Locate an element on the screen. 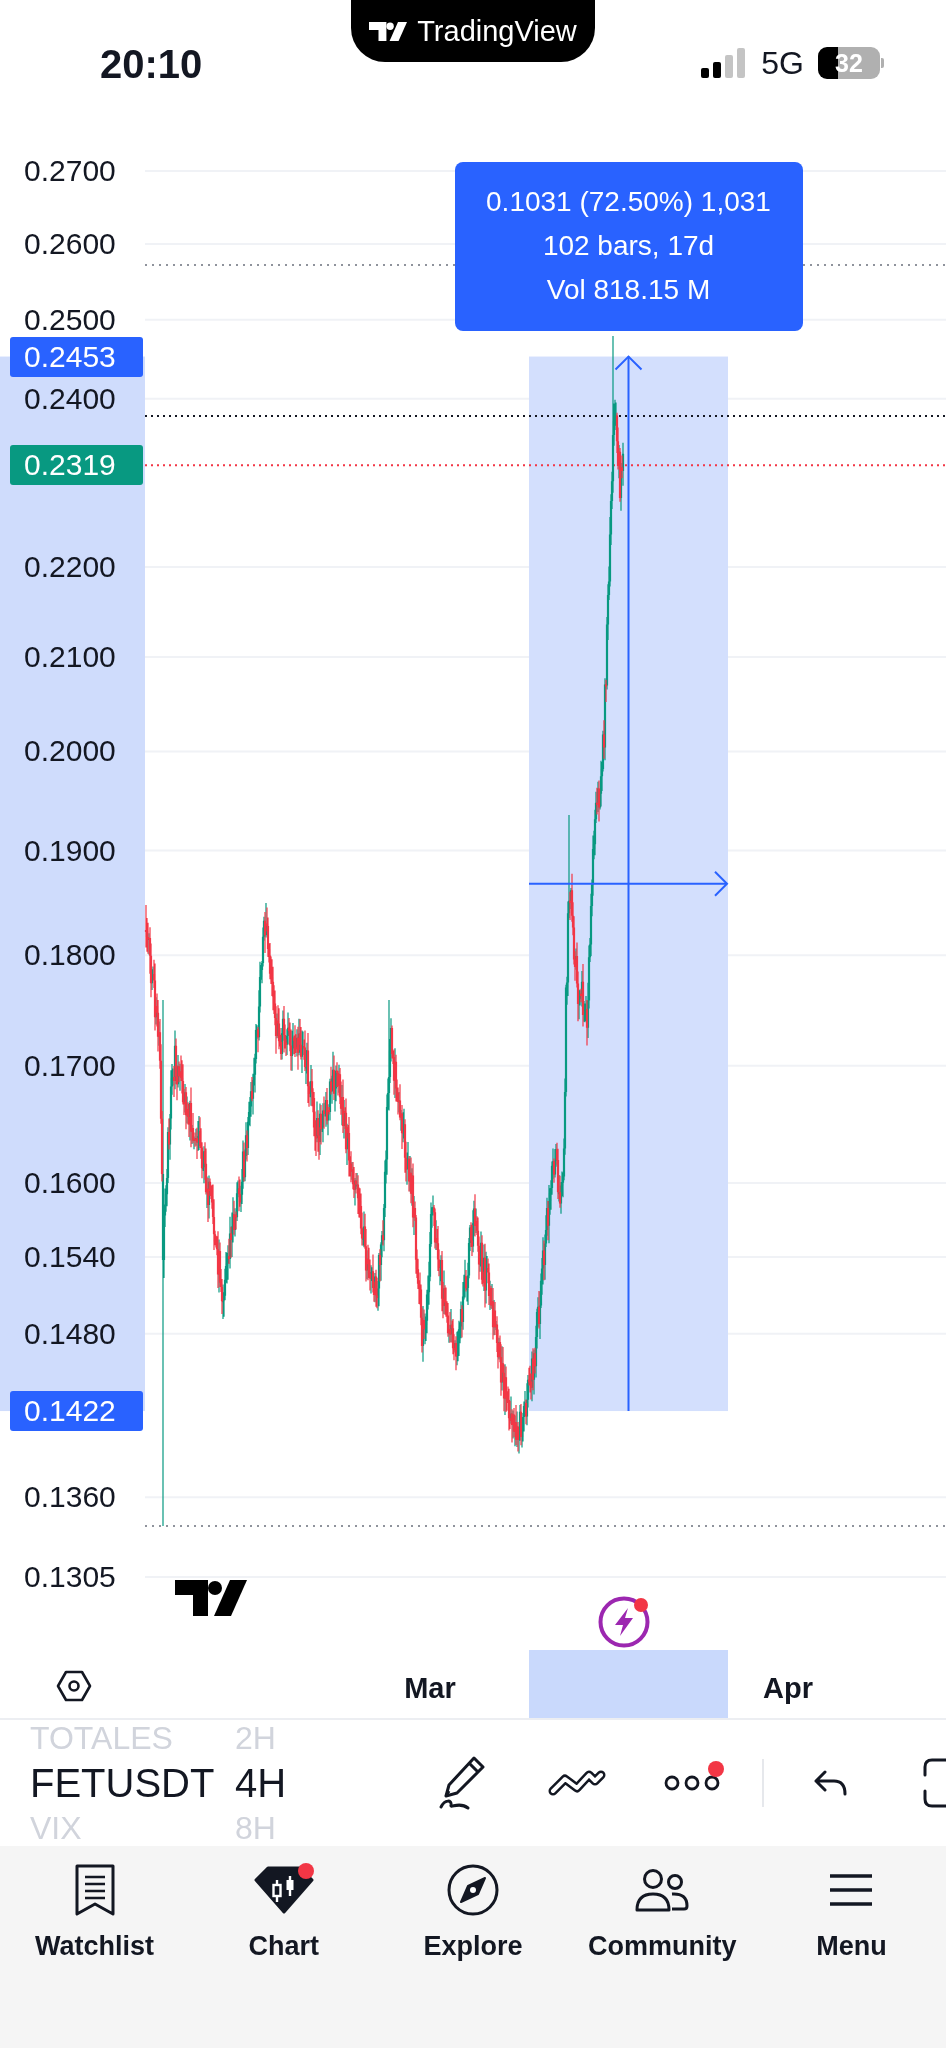  corner-brackets-icon is located at coordinates (934, 1783).